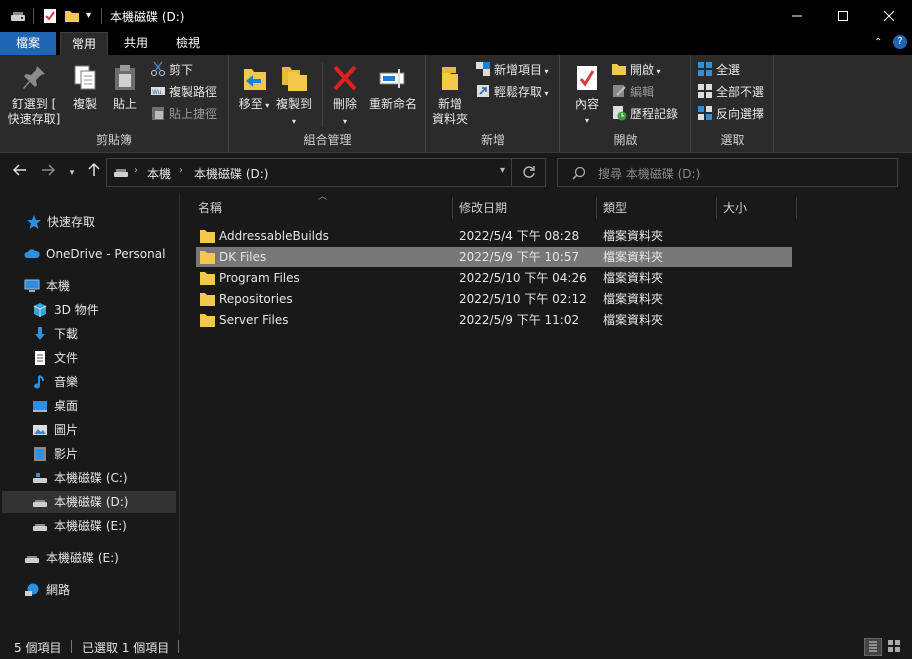 This screenshot has height=659, width=912. Describe the element at coordinates (89, 222) in the screenshot. I see `nav-item-quick-access: 快速存取` at that location.